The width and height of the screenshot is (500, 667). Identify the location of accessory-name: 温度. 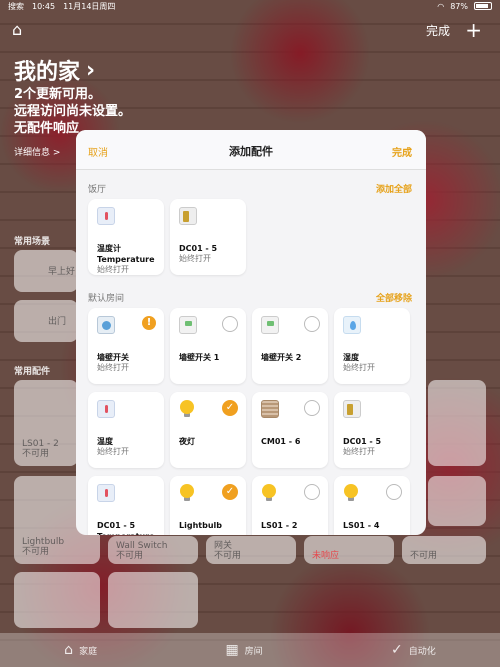
(105, 441).